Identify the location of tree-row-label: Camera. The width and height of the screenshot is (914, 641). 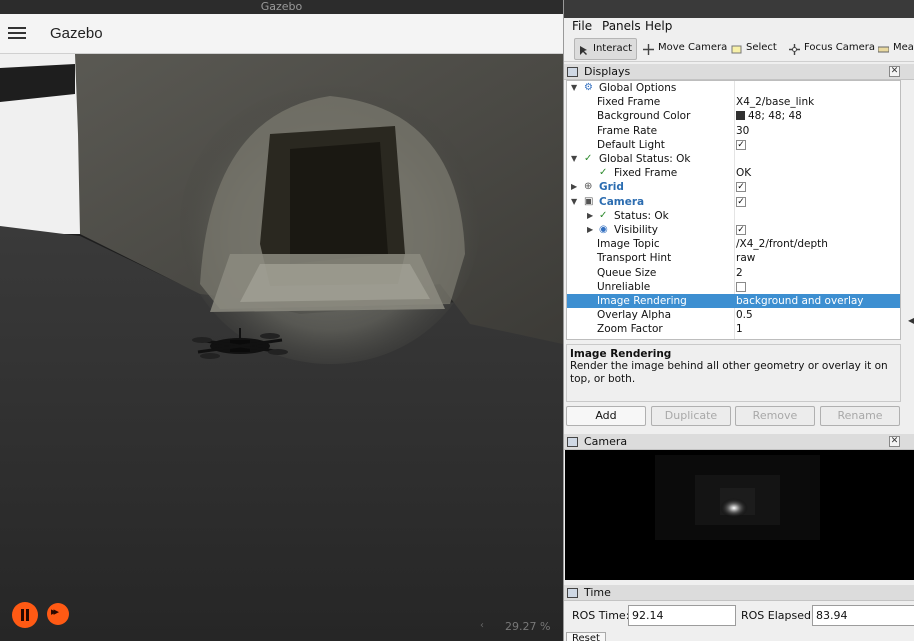
(622, 201).